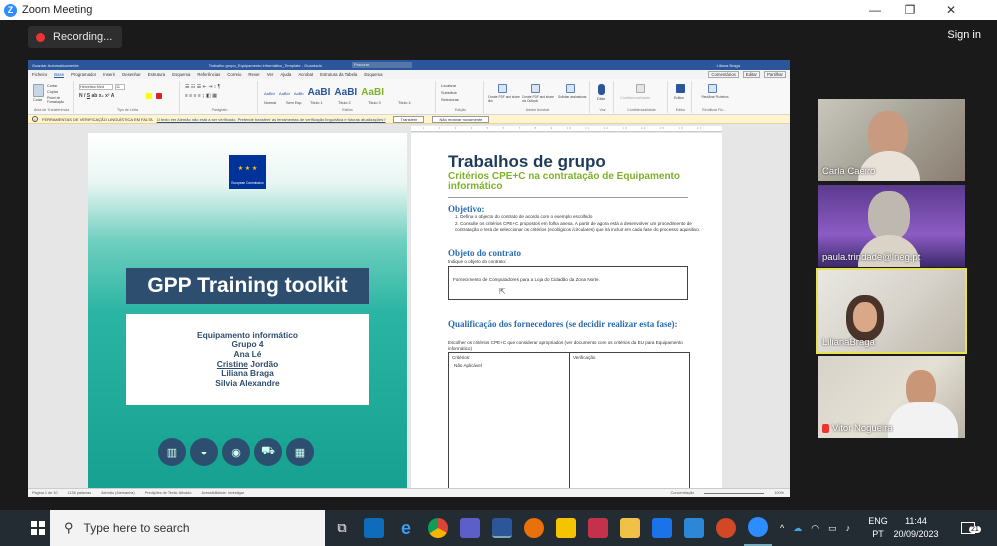  I want to click on font-name-select: Helvetica Med, so click(96, 87).